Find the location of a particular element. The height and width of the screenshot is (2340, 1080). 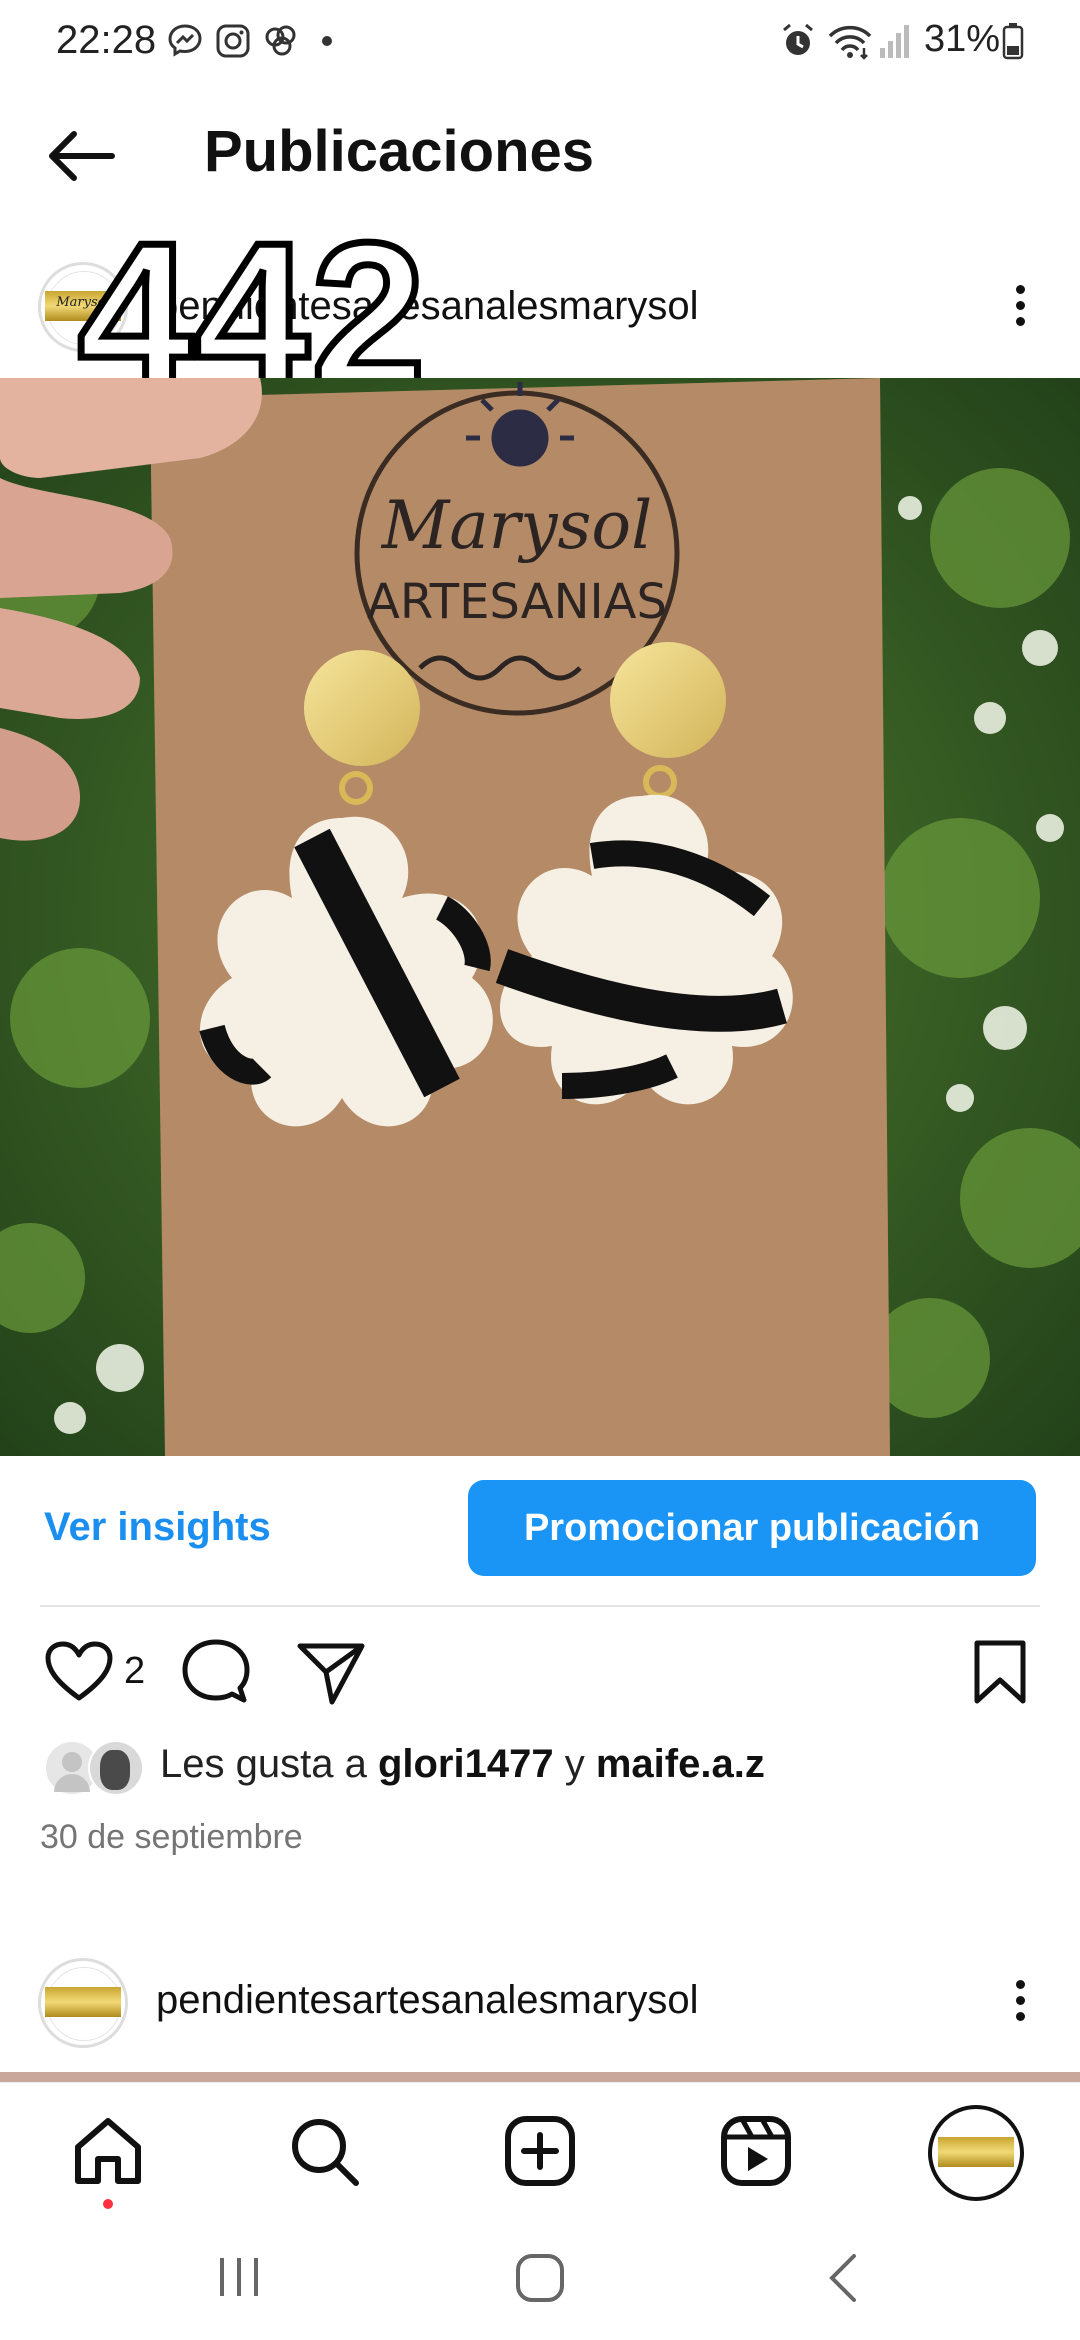

like-count: 2 is located at coordinates (134, 1671).